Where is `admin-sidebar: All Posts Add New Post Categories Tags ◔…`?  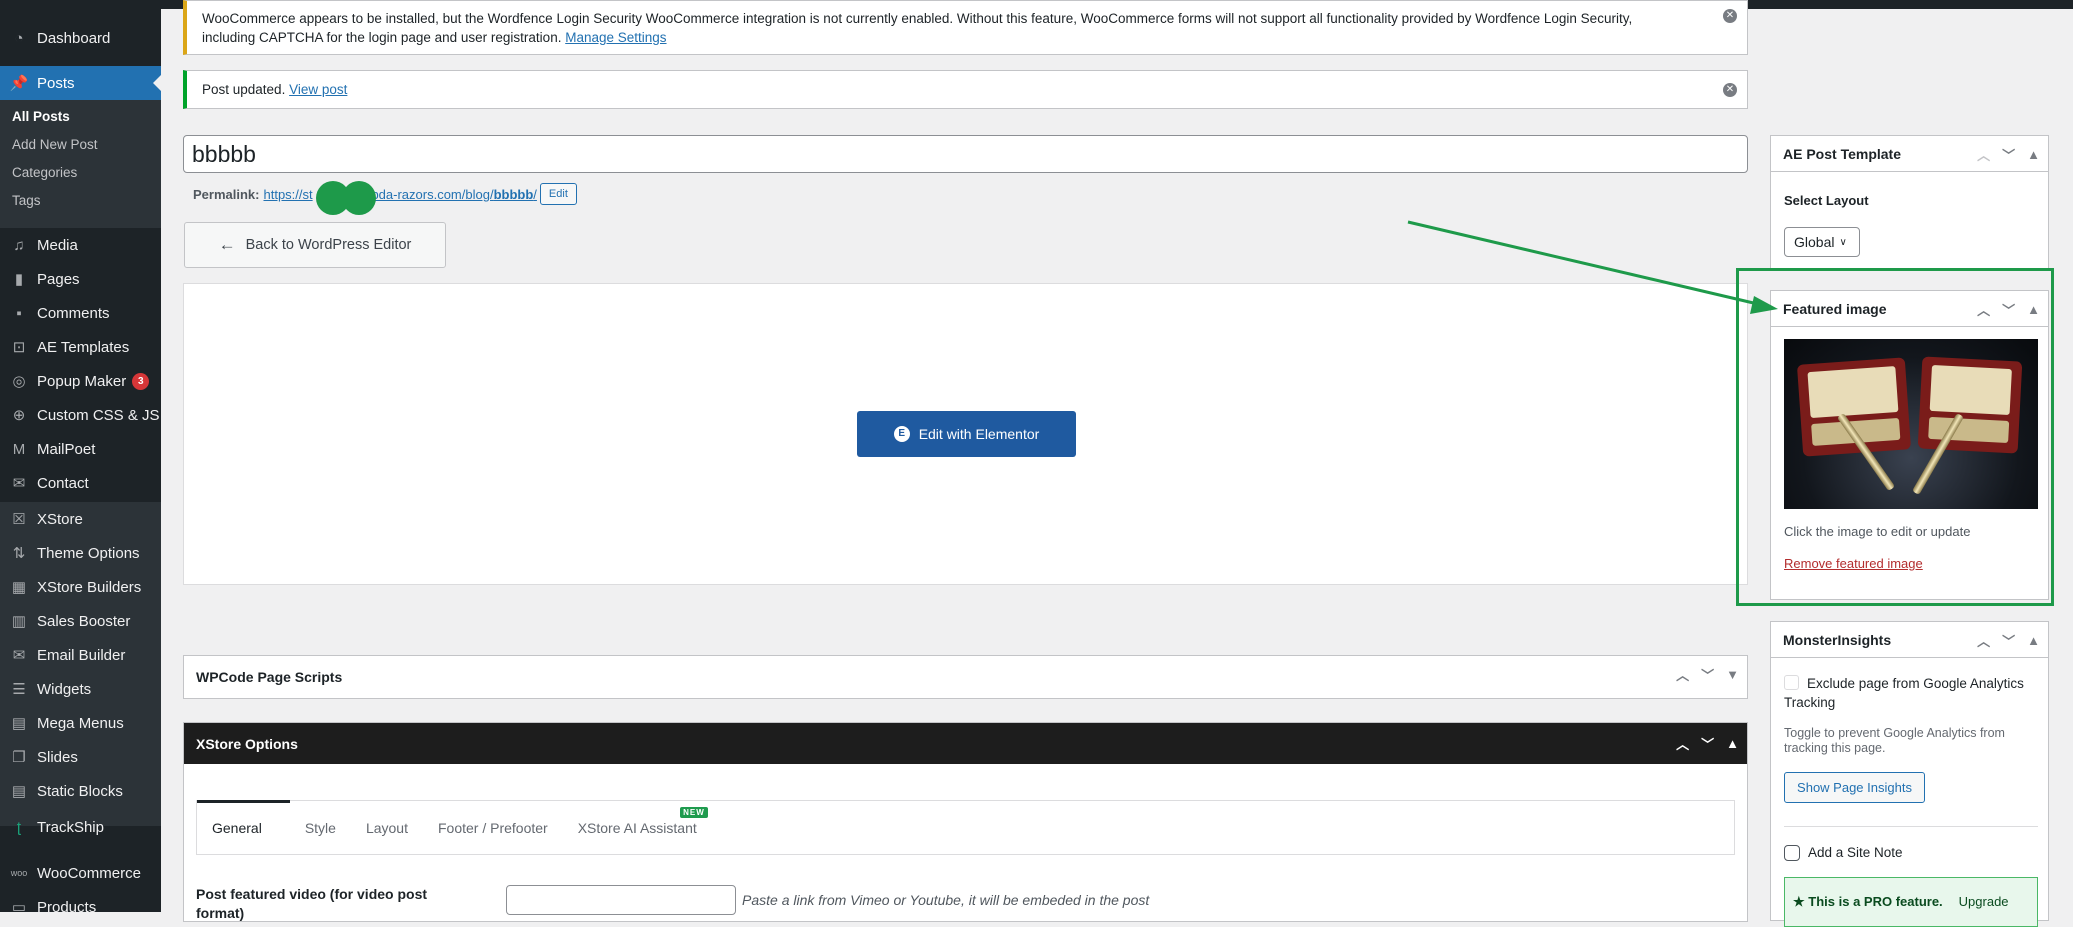 admin-sidebar: All Posts Add New Post Categories Tags ◔… is located at coordinates (80, 462).